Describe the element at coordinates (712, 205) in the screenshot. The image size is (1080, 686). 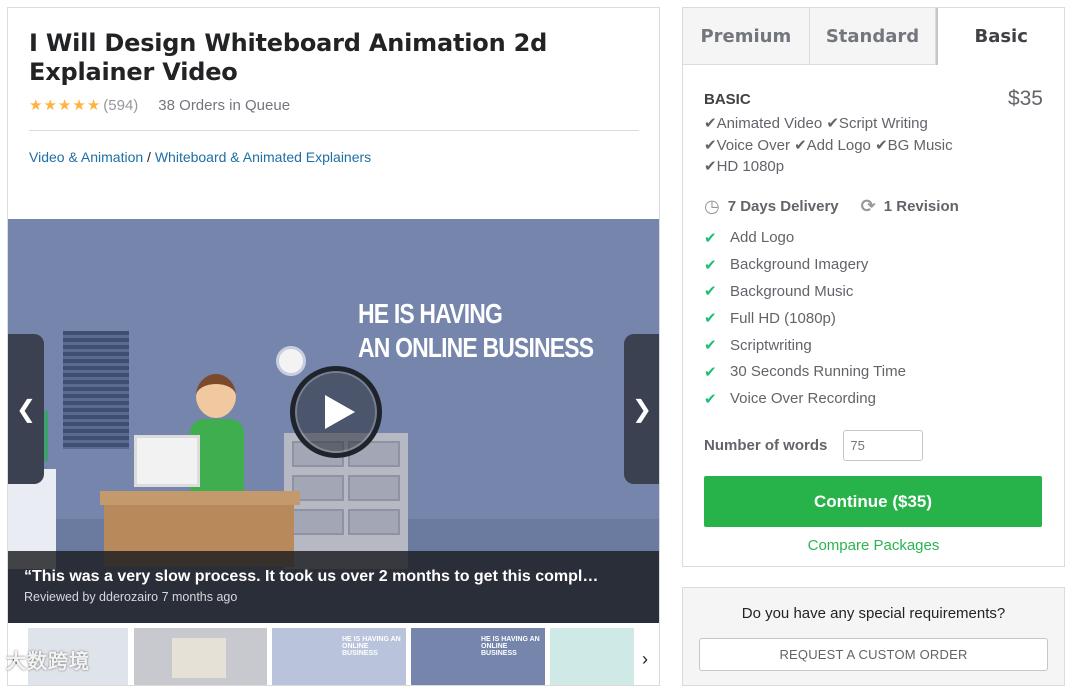
I see `clock-icon: ◷` at that location.